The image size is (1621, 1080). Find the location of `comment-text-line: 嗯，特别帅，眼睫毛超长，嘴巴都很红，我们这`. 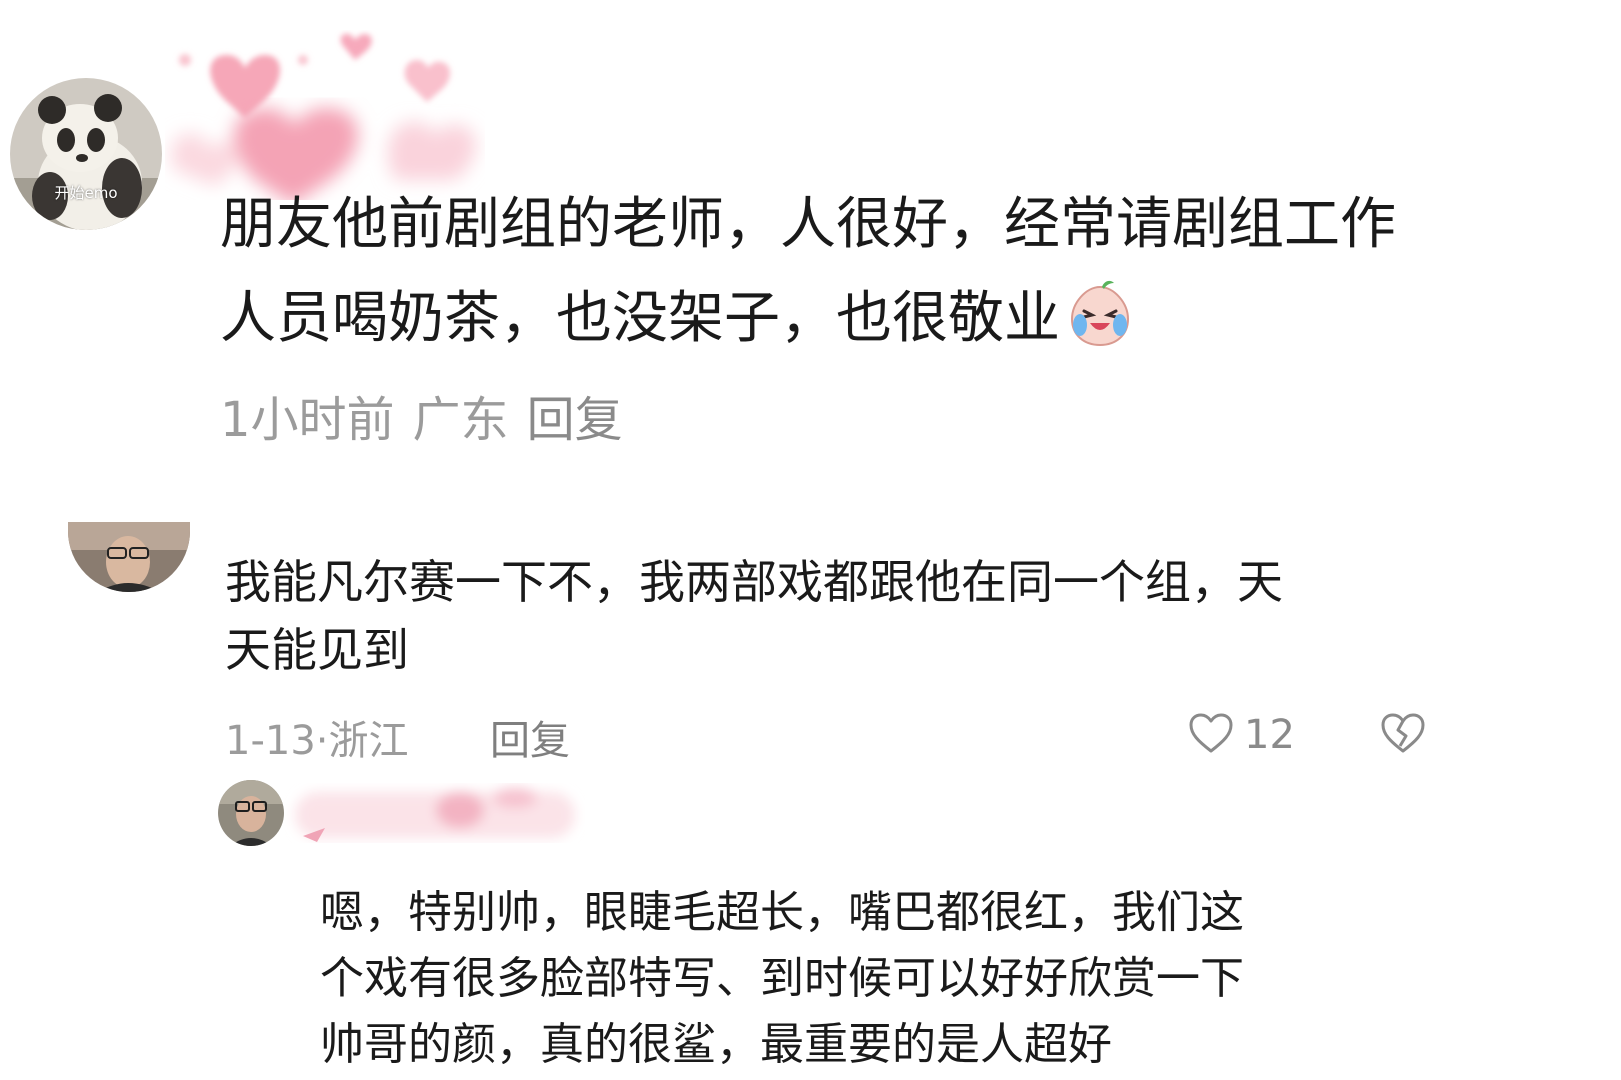

comment-text-line: 嗯，特别帅，眼睫毛超长，嘴巴都很红，我们这 is located at coordinates (782, 912).